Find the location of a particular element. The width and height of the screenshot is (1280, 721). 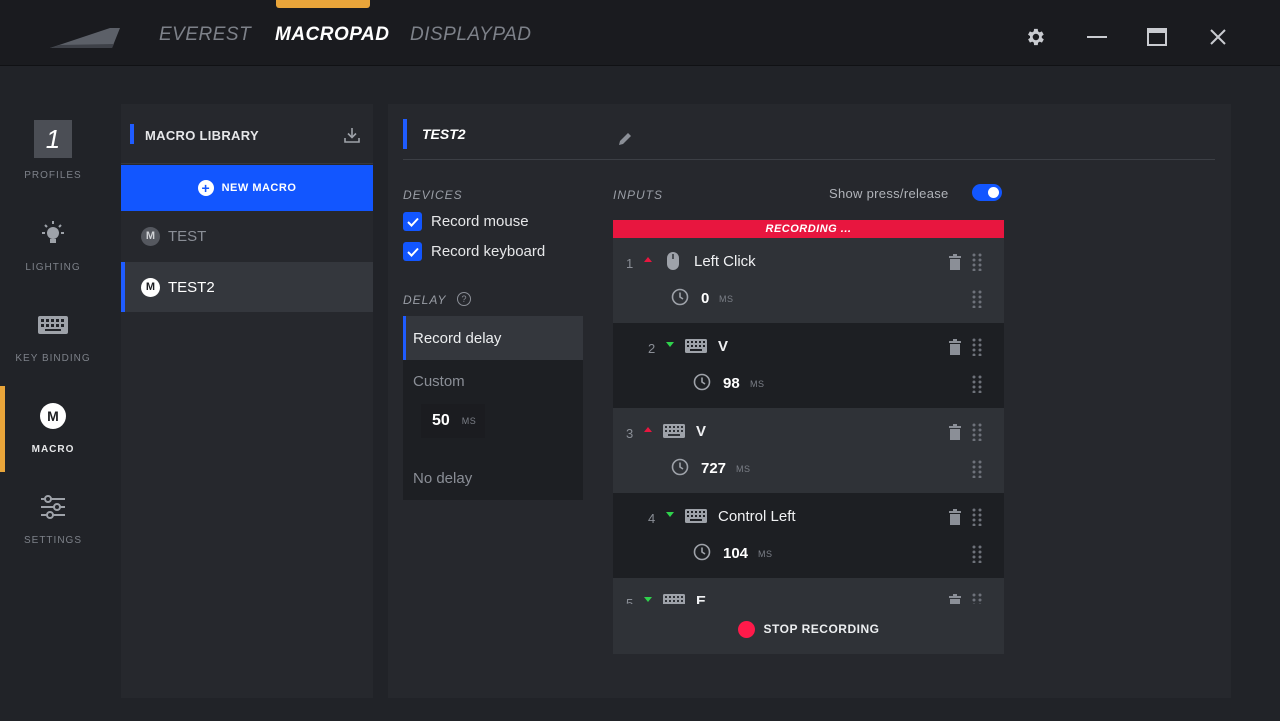

maximize-button is located at coordinates (1157, 37).